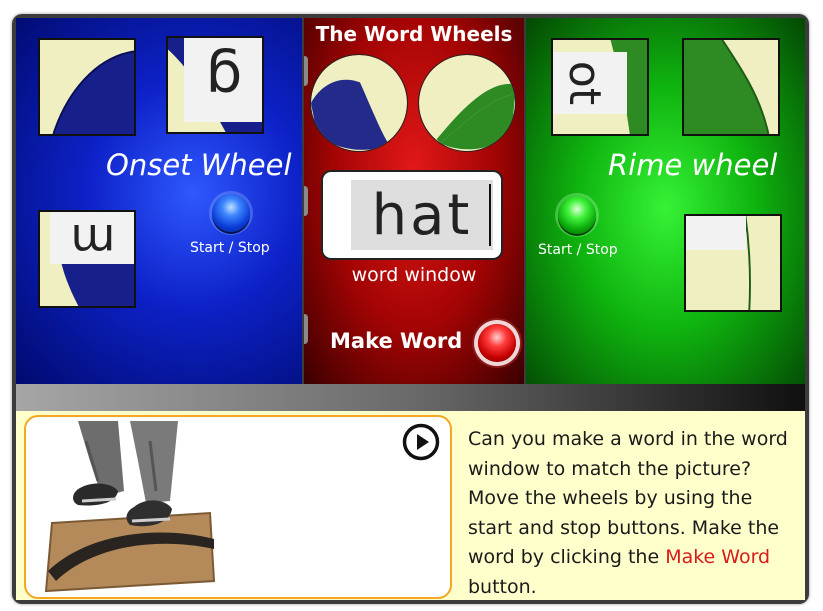  Describe the element at coordinates (414, 275) in the screenshot. I see `word-window-label: word window` at that location.